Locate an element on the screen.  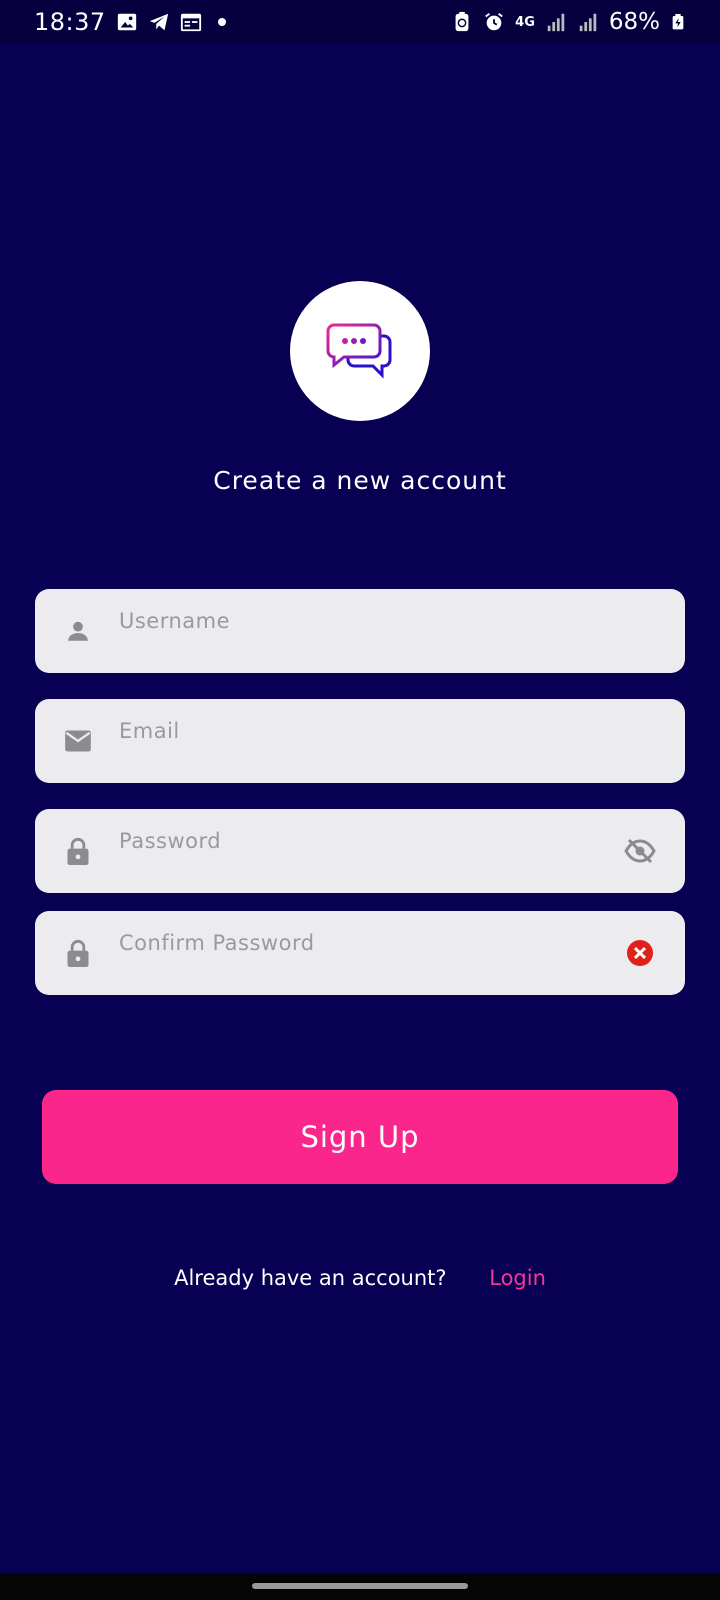
email-field is located at coordinates (360, 741).